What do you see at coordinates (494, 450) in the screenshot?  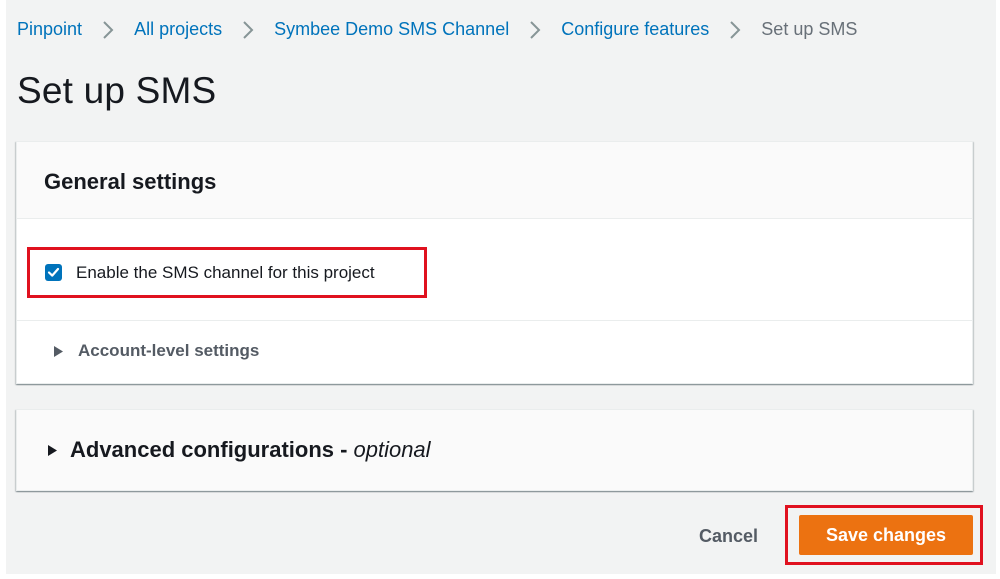 I see `advanced-configurations-panel: Advanced configurations - optional` at bounding box center [494, 450].